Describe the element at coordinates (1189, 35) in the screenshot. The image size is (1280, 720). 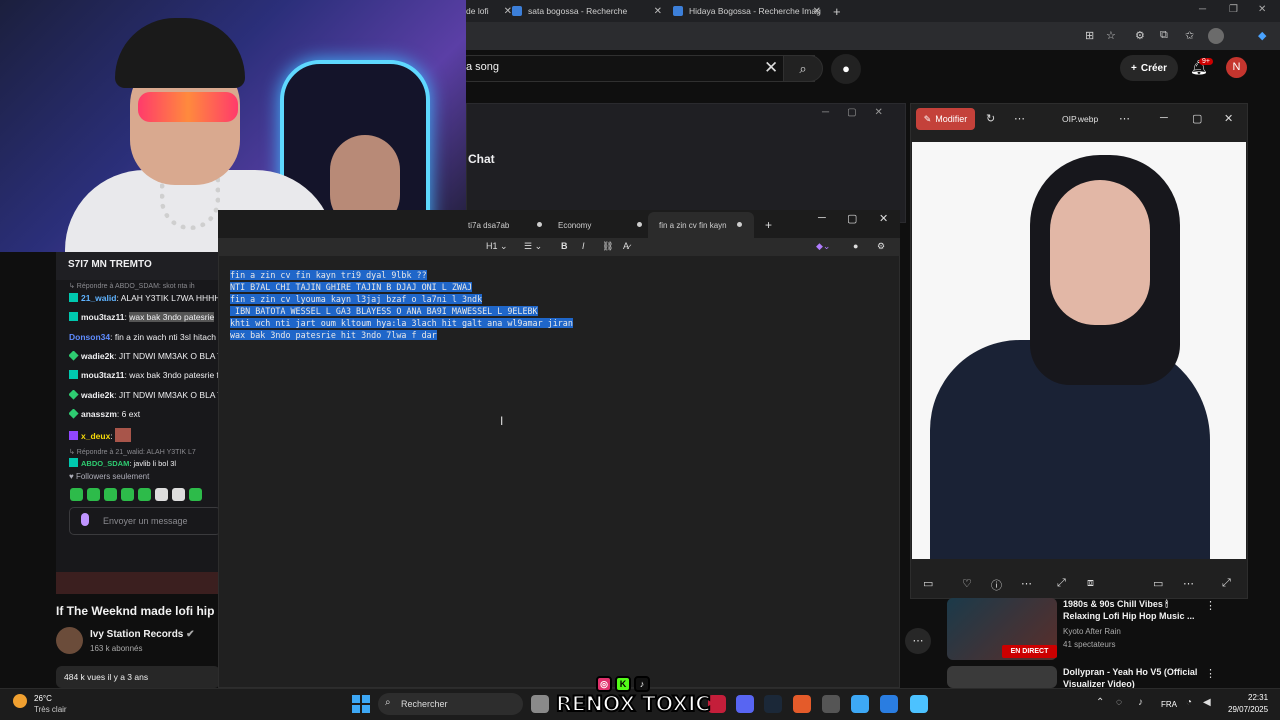
I see `favorites-icon: ✩` at that location.